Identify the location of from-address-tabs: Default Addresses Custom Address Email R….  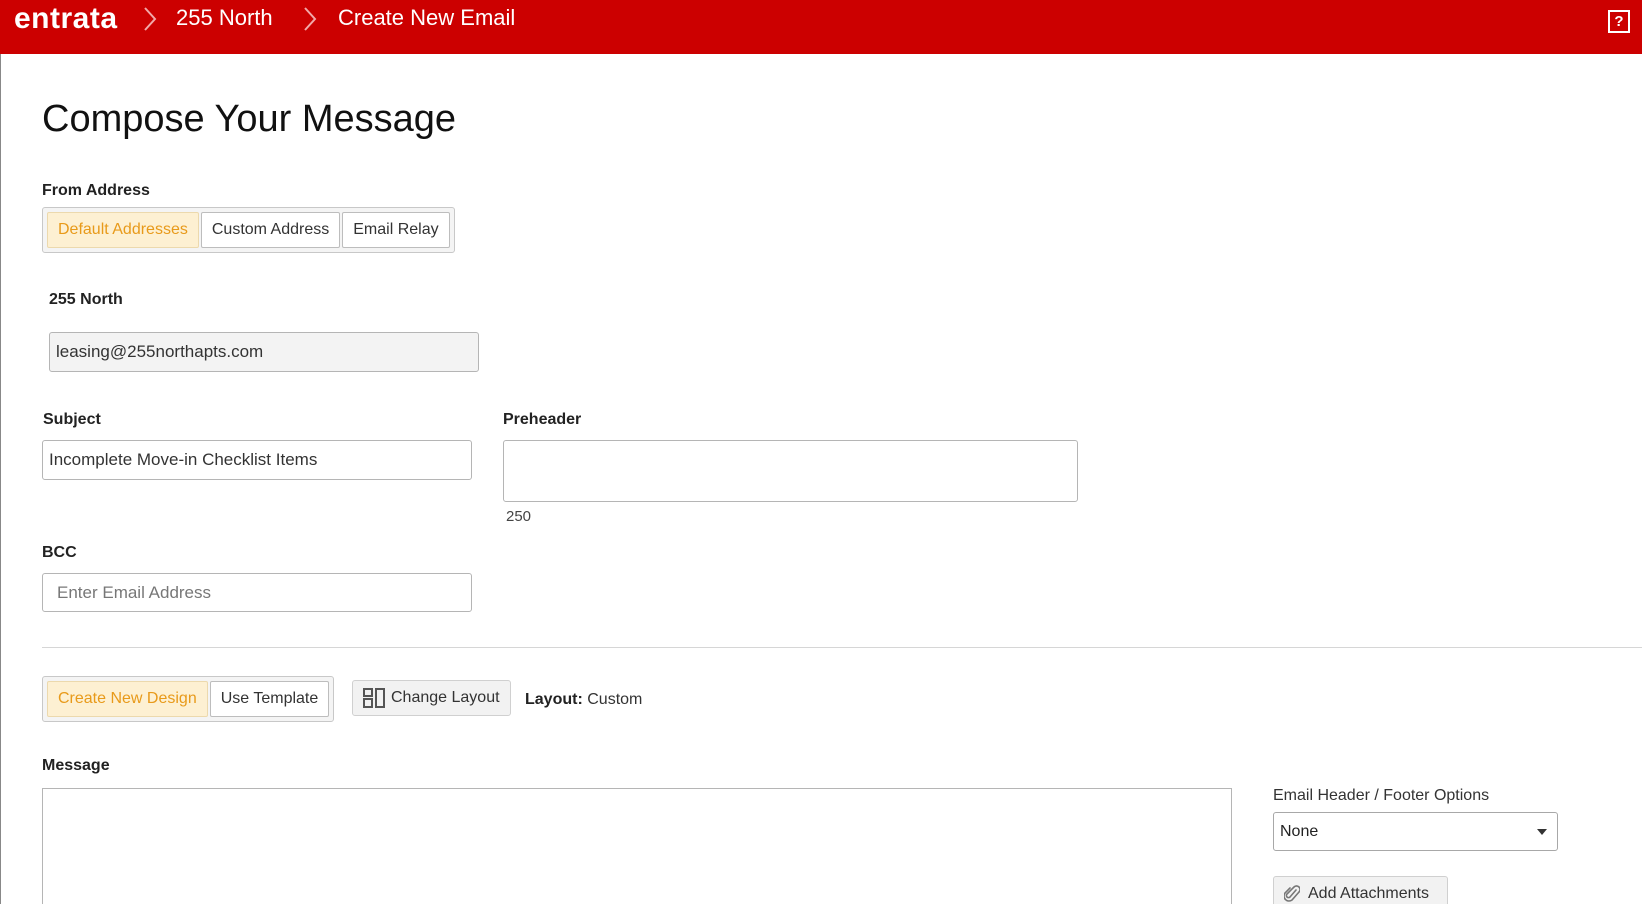
(248, 230).